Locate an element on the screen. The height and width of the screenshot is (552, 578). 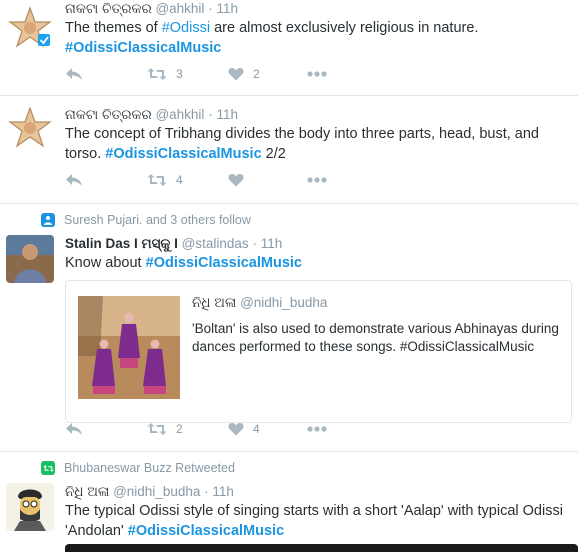
retweet-button: 3 is located at coordinates (165, 74).